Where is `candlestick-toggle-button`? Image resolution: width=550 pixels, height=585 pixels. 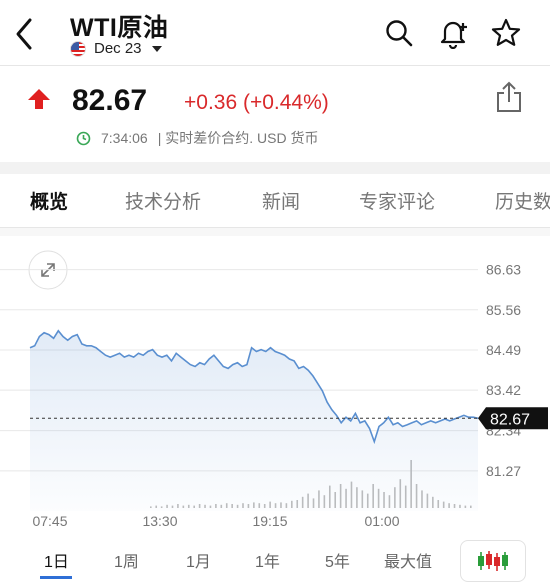 candlestick-toggle-button is located at coordinates (493, 561).